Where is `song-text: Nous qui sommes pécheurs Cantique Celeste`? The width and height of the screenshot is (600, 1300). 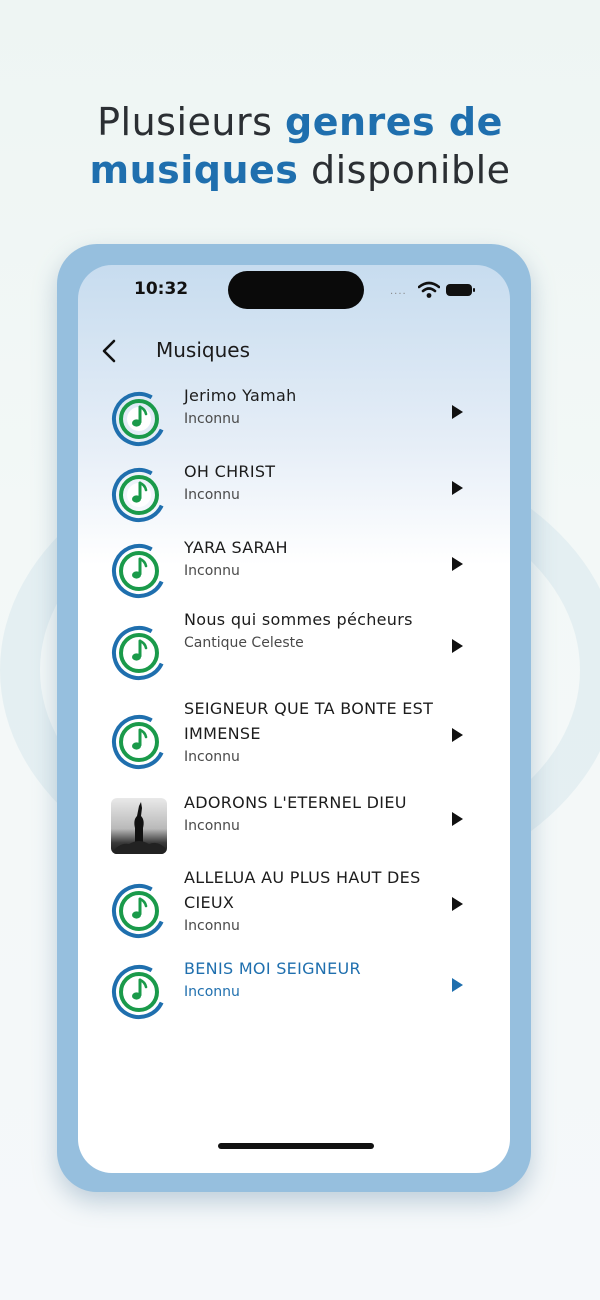
song-text: Nous qui sommes pécheurs Cantique Celeste is located at coordinates (309, 630).